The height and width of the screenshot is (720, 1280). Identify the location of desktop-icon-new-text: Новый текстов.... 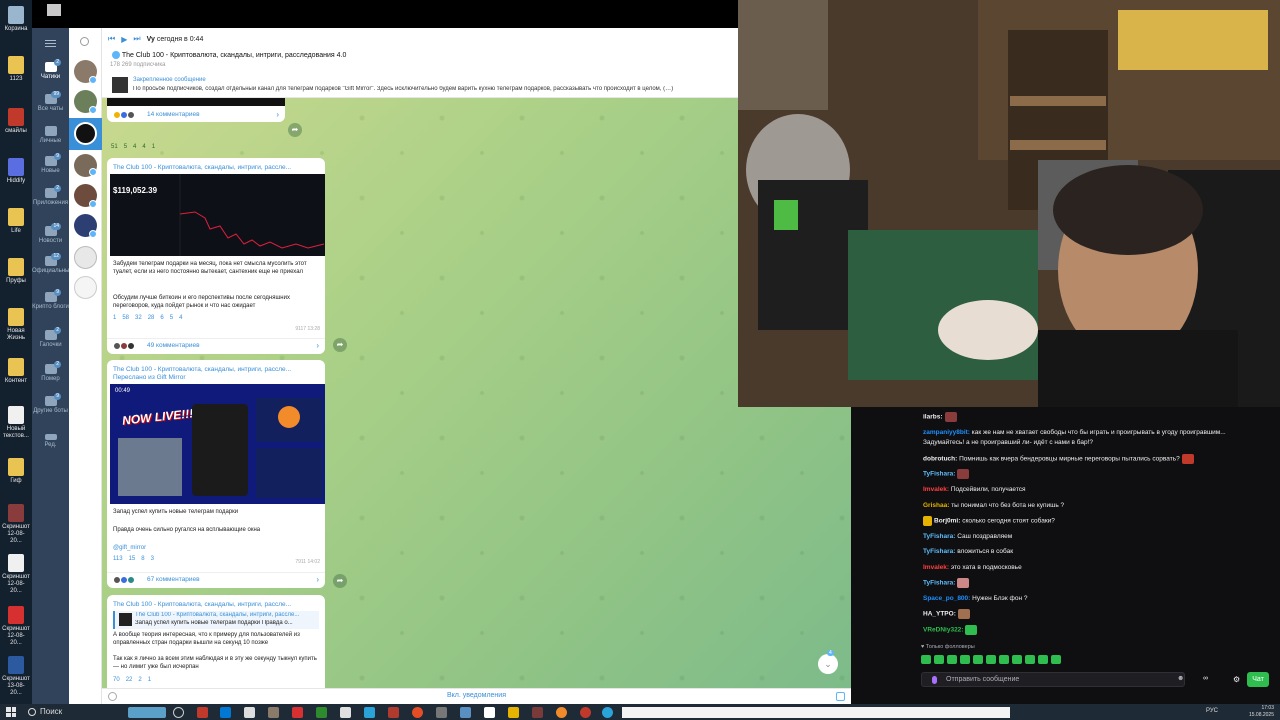
(16, 423).